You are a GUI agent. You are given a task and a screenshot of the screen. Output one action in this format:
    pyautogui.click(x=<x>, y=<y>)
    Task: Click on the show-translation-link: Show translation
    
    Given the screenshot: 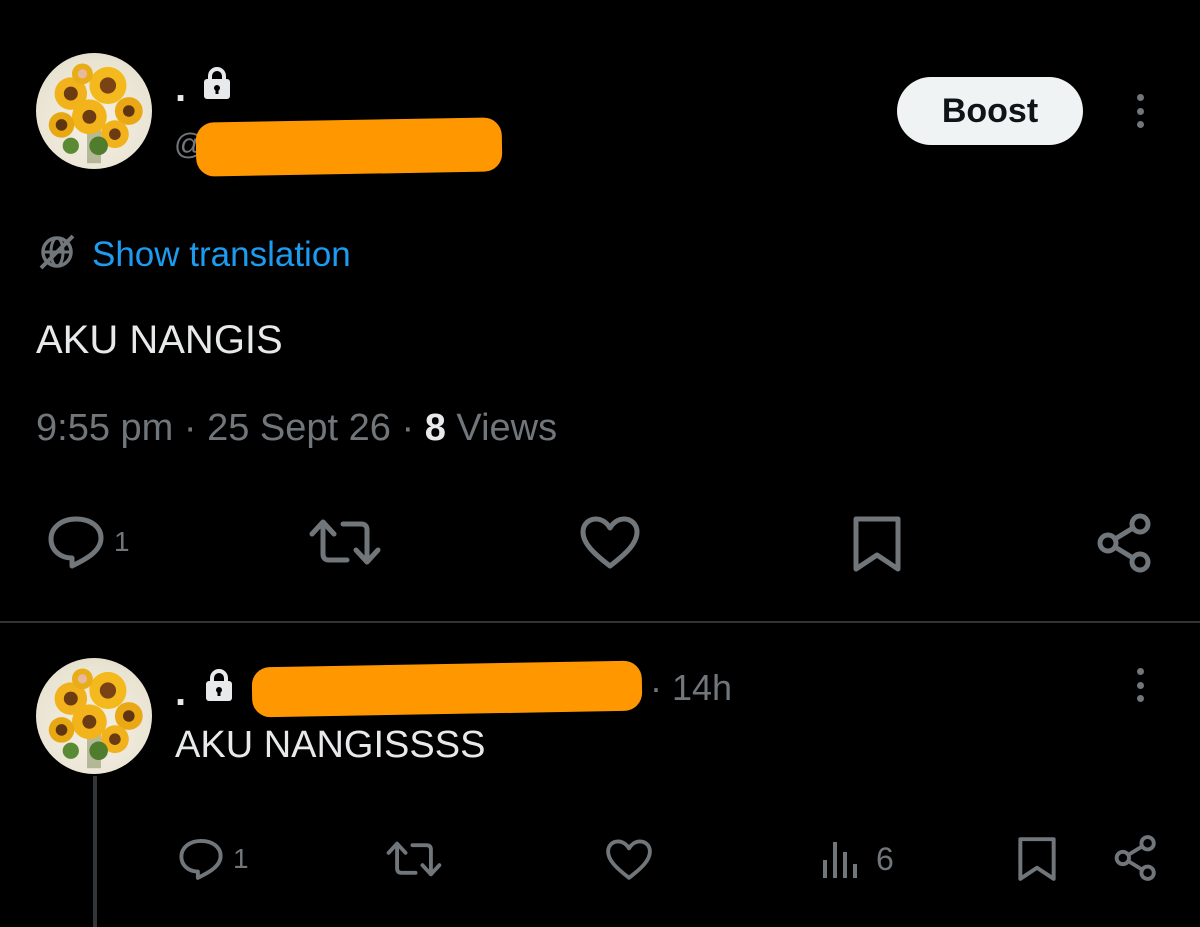 What is the action you would take?
    pyautogui.click(x=193, y=254)
    